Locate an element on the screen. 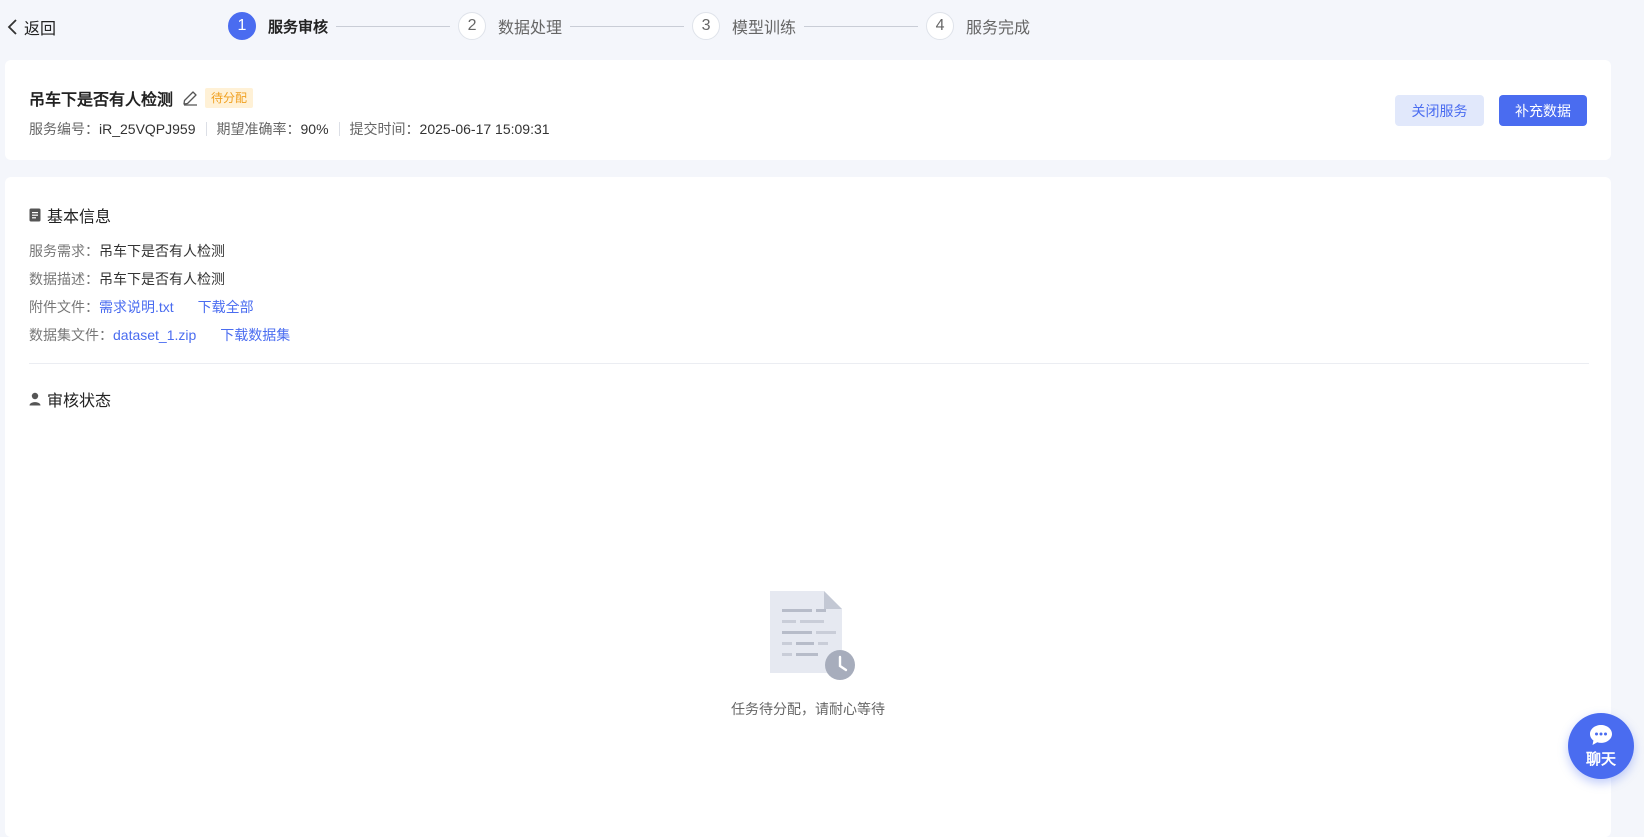 The height and width of the screenshot is (837, 1644). dataset-row: 数据集文件： dataset_1.zip 下载数据集 is located at coordinates (159, 335).